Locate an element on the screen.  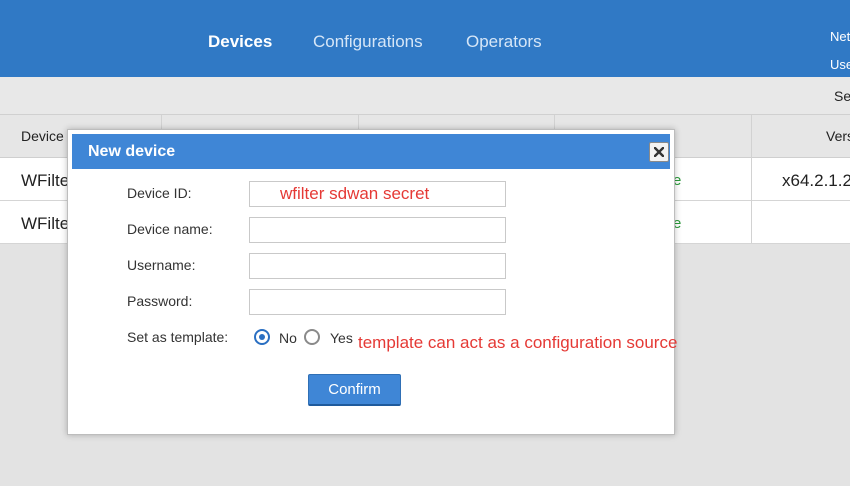
close-icon is located at coordinates (659, 152).